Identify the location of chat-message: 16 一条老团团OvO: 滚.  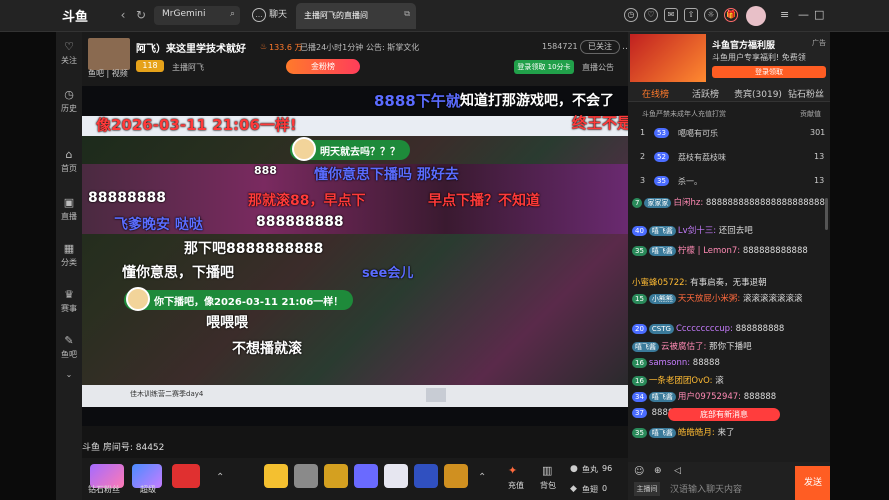
(730, 380).